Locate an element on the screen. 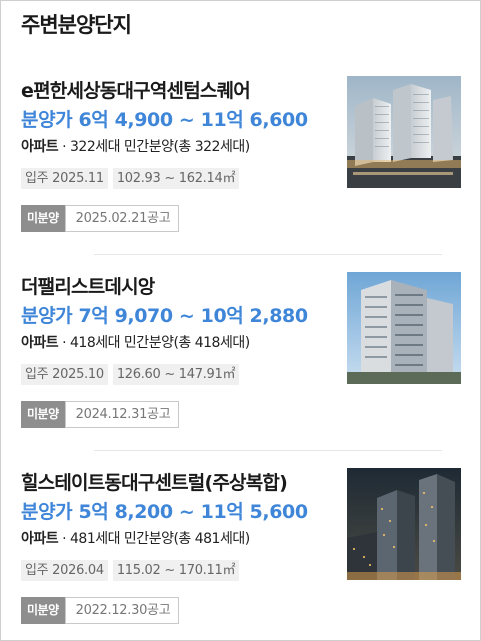 The width and height of the screenshot is (481, 641). listing-description: 아파트 · 418세대 민간분양(총 418세대) is located at coordinates (135, 343).